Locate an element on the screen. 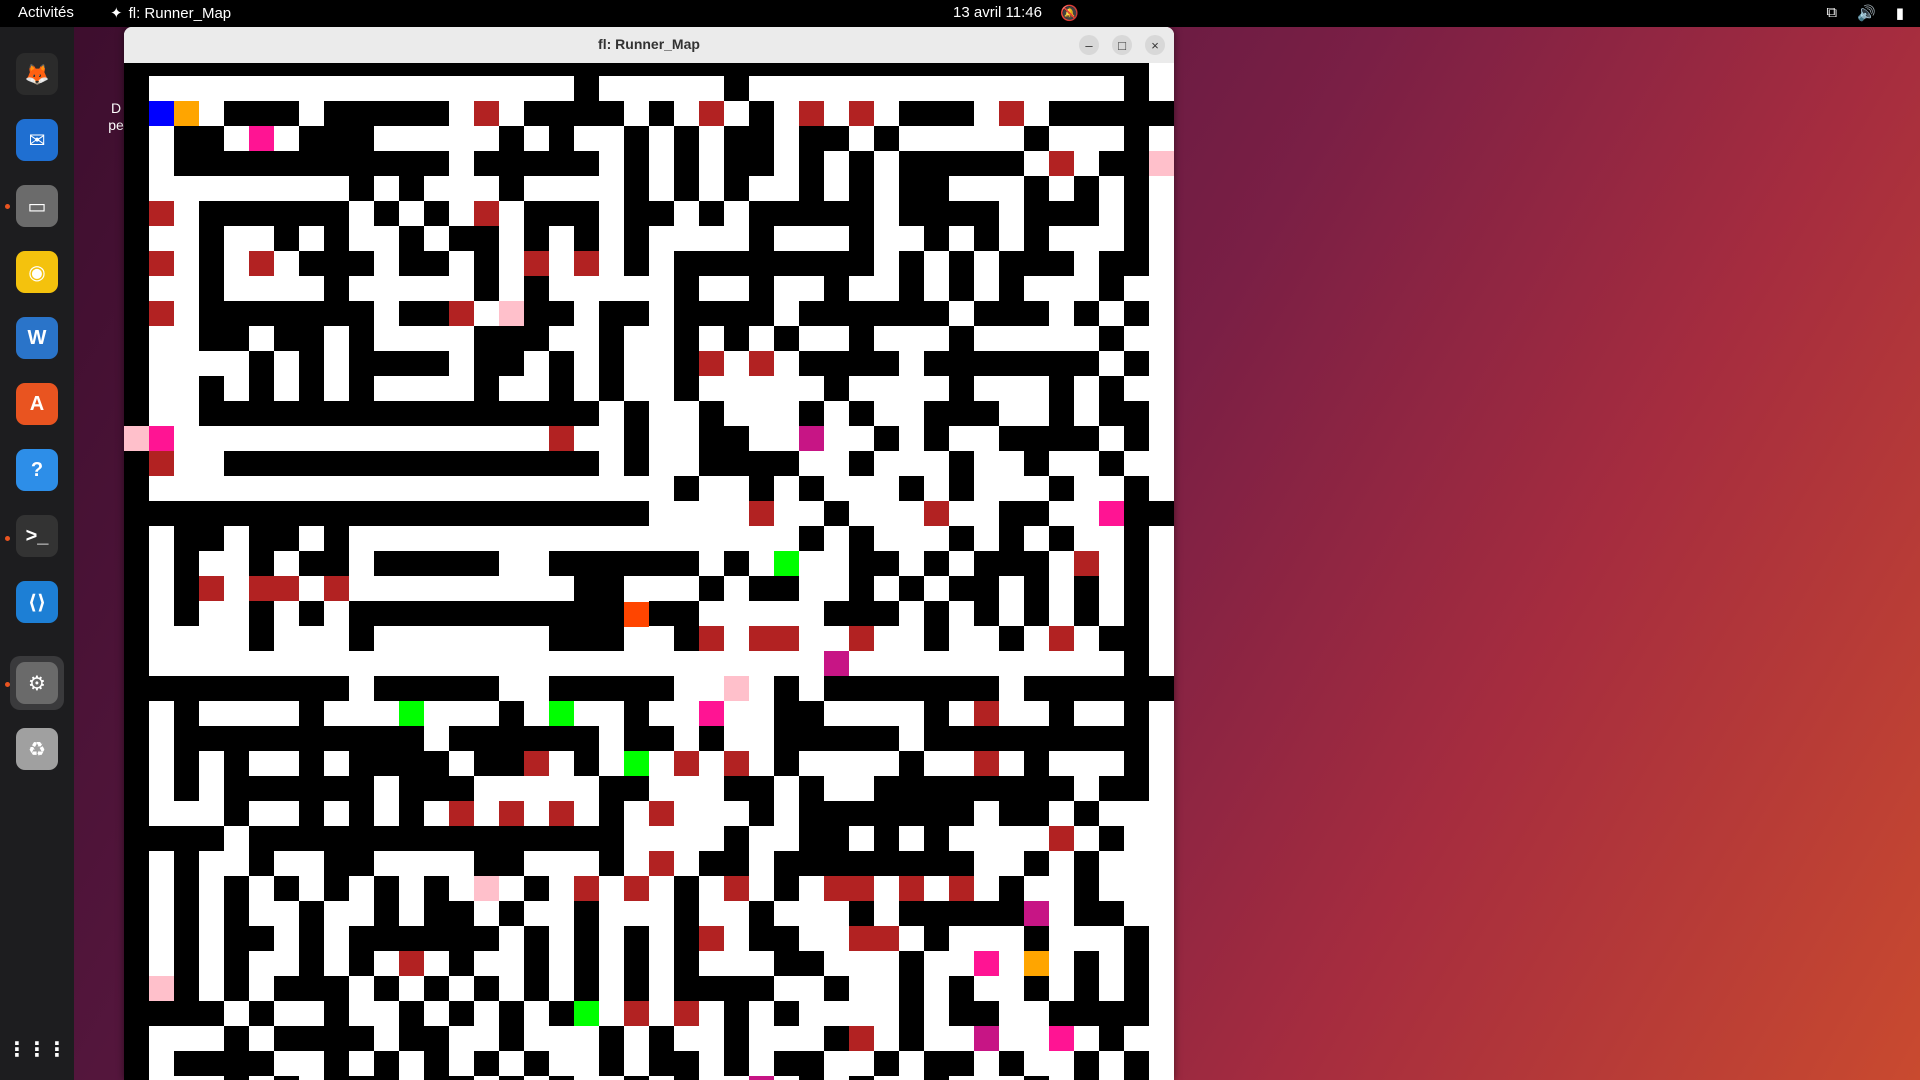  help-icon-glyph: ? is located at coordinates (37, 470).